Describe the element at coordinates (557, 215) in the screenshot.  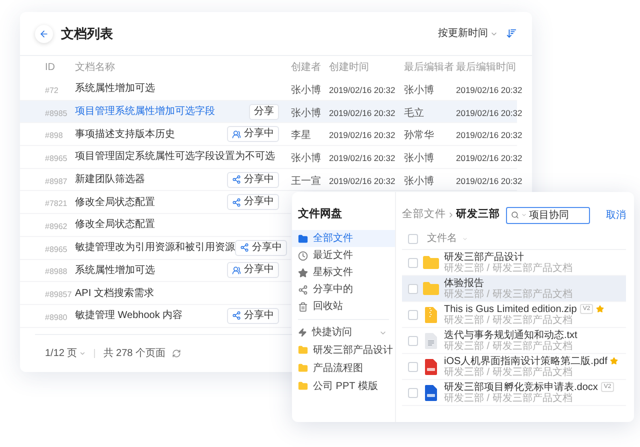
I see `search-input: 项目协同` at that location.